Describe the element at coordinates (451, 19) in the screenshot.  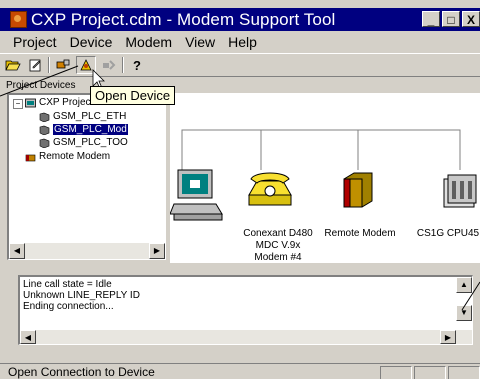
I see `maximize-button: □` at that location.